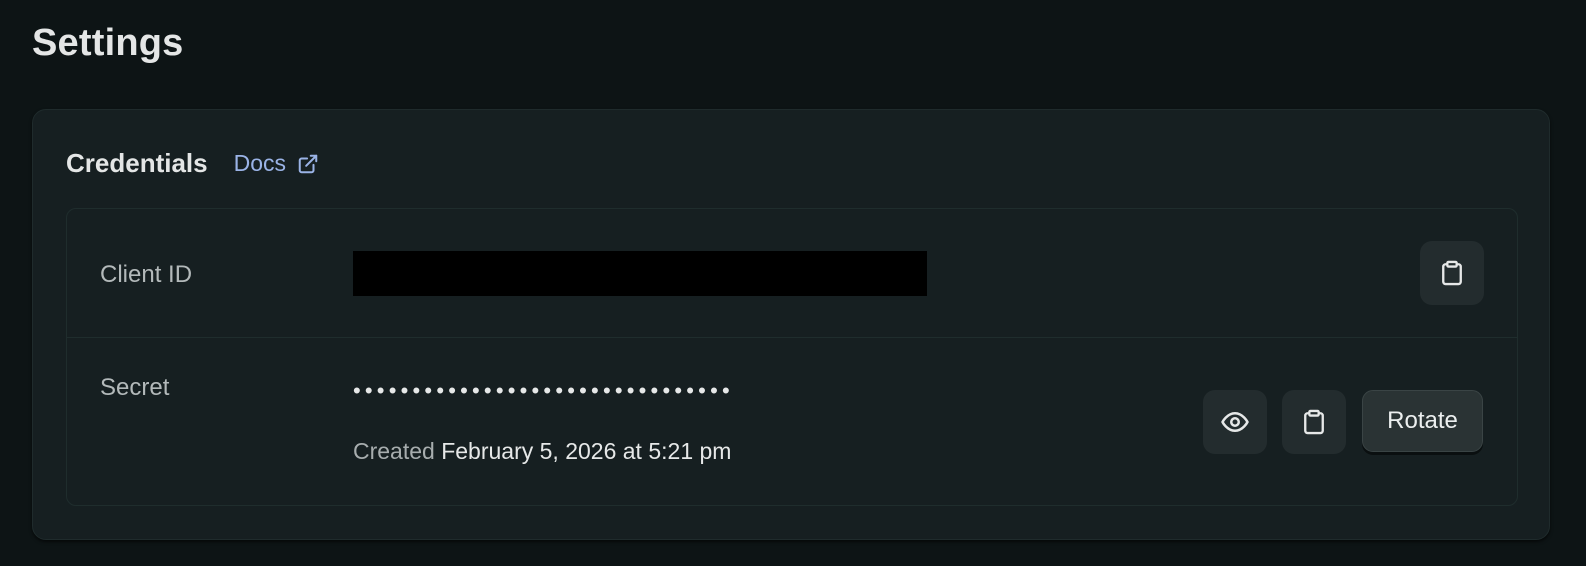  What do you see at coordinates (308, 163) in the screenshot?
I see `external-link-icon` at bounding box center [308, 163].